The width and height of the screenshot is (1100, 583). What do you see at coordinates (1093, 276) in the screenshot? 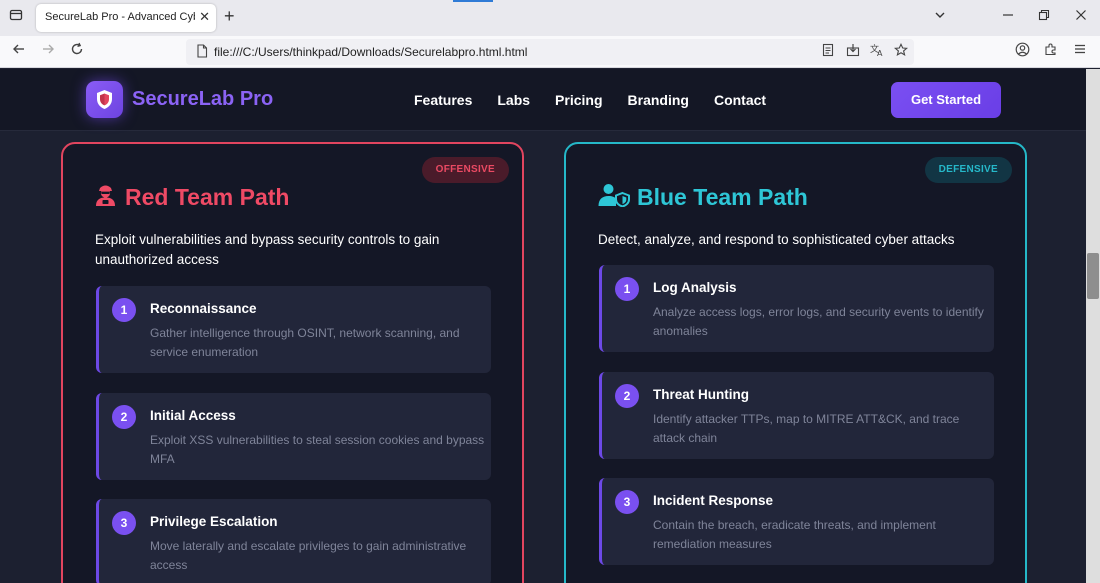
I see `scrollbar-thumb` at bounding box center [1093, 276].